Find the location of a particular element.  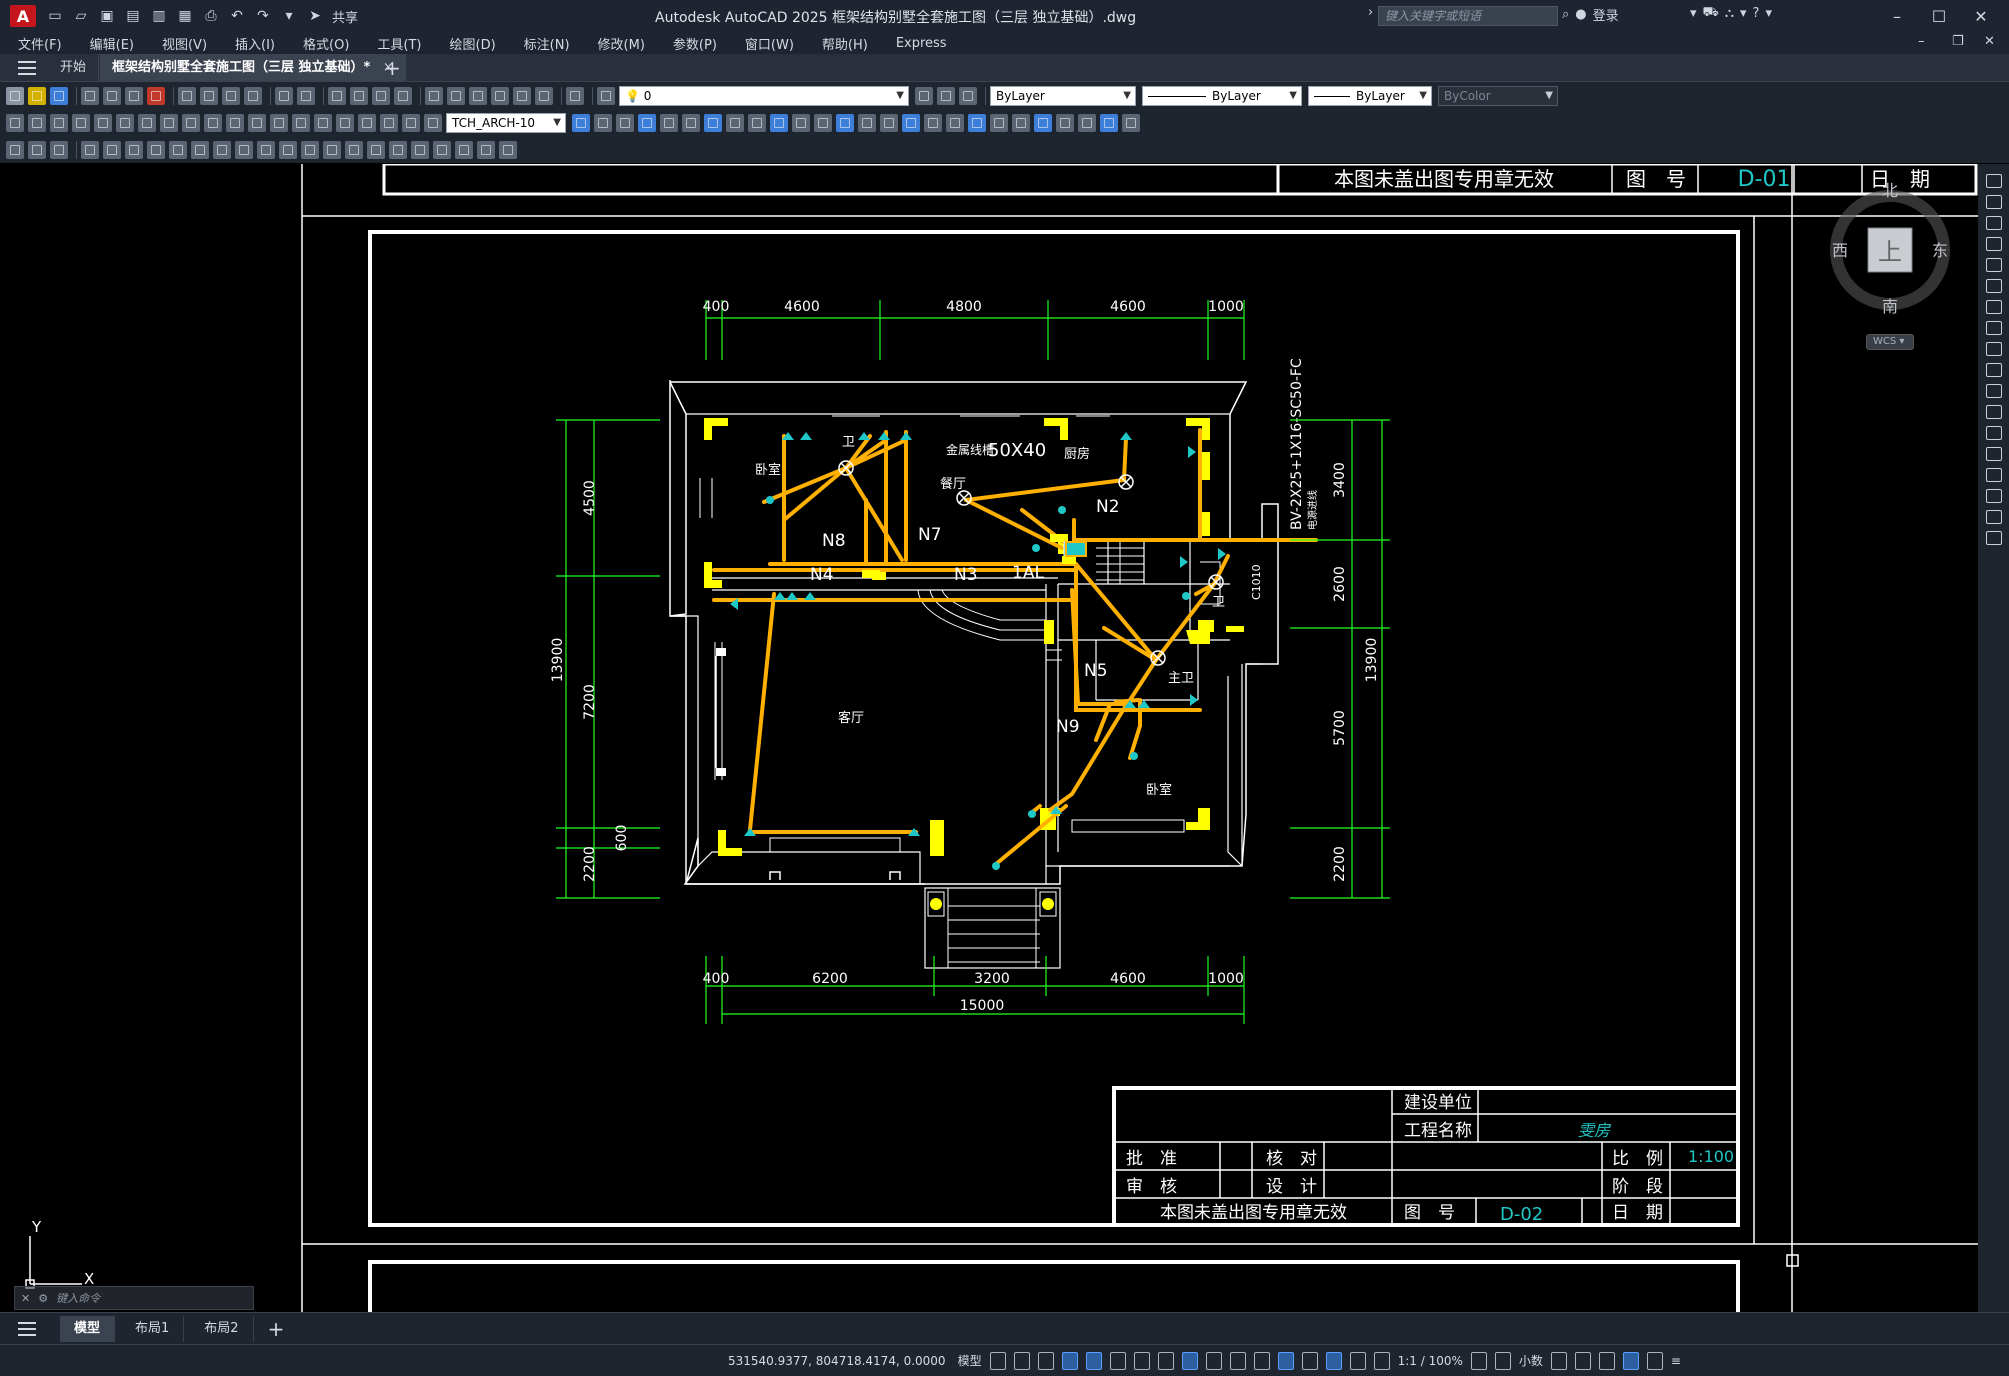

command-input: 键入命令 is located at coordinates (78, 1298).